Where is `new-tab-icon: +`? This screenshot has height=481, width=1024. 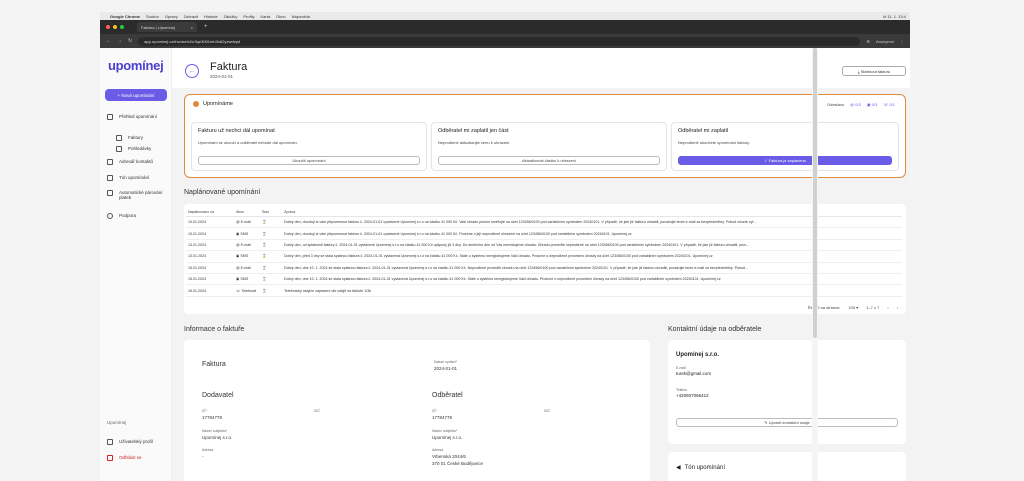
new-tab-icon: + is located at coordinates (206, 27).